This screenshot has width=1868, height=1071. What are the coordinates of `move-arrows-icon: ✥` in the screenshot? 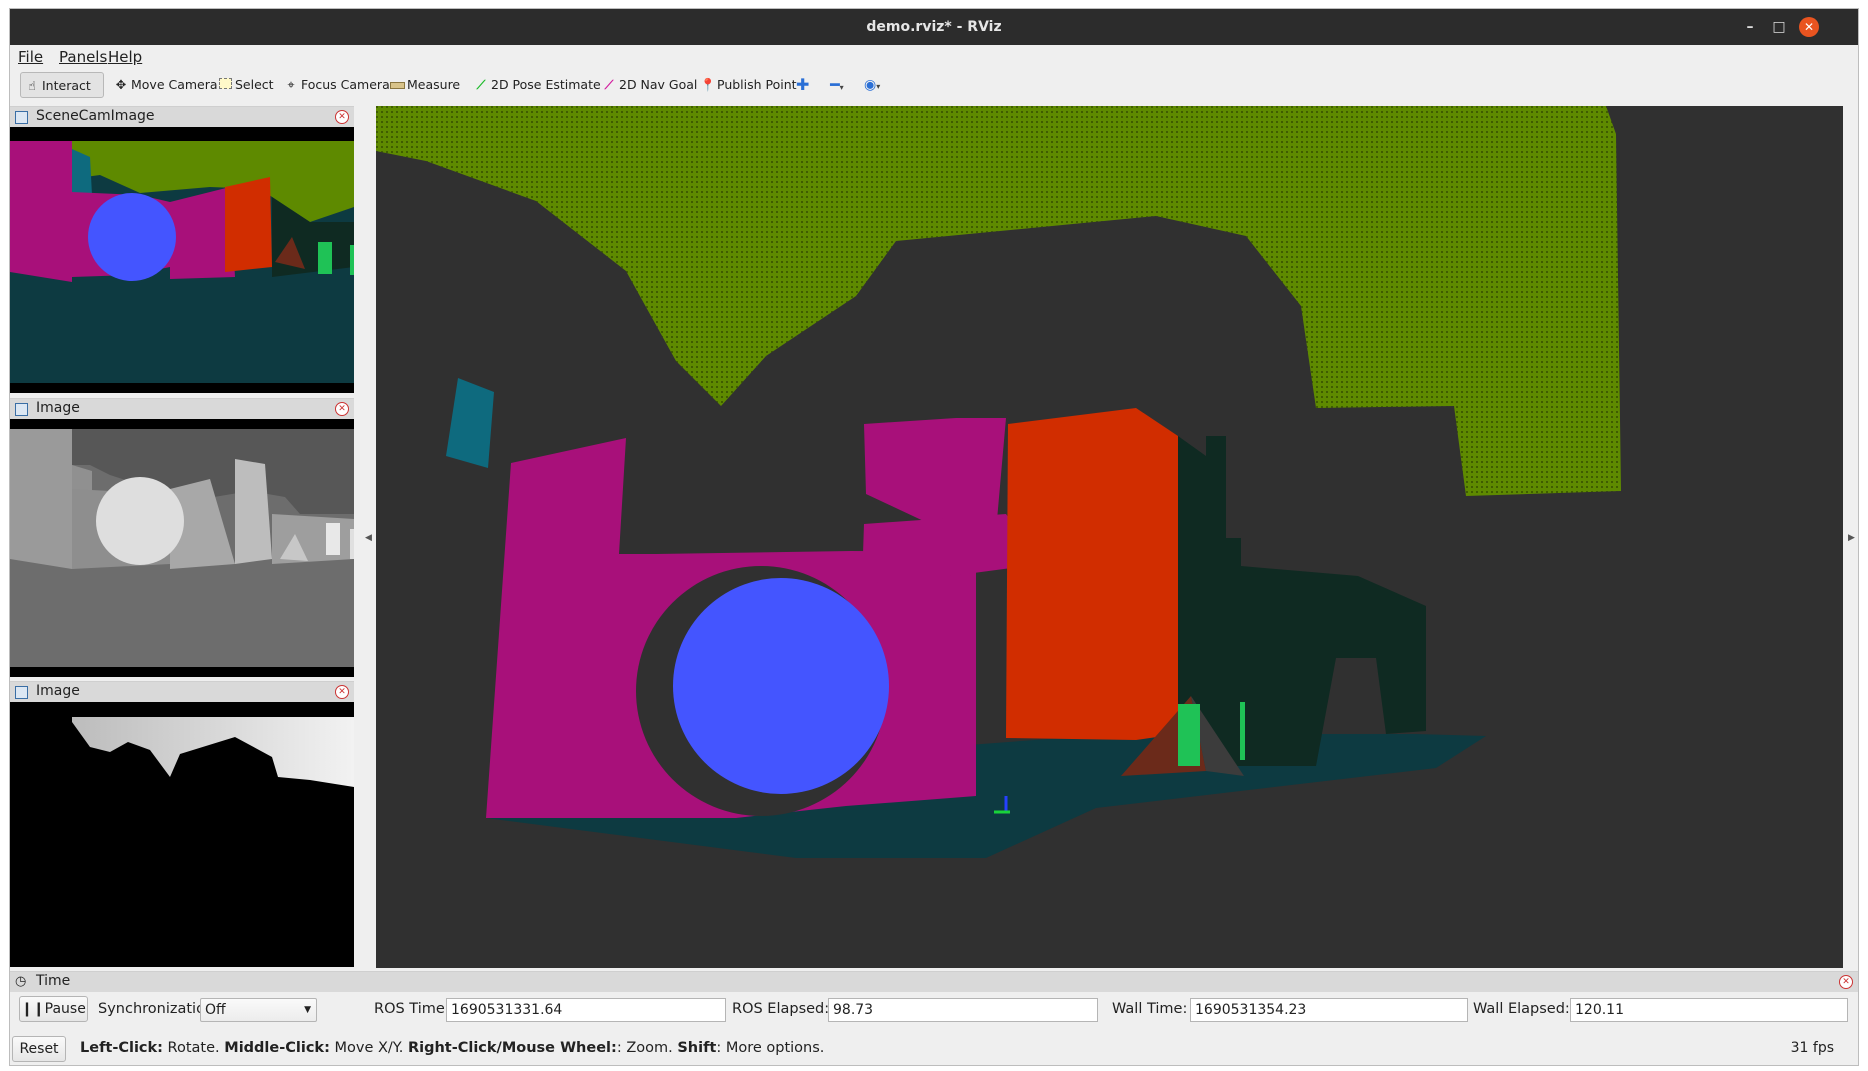 It's located at (121, 84).